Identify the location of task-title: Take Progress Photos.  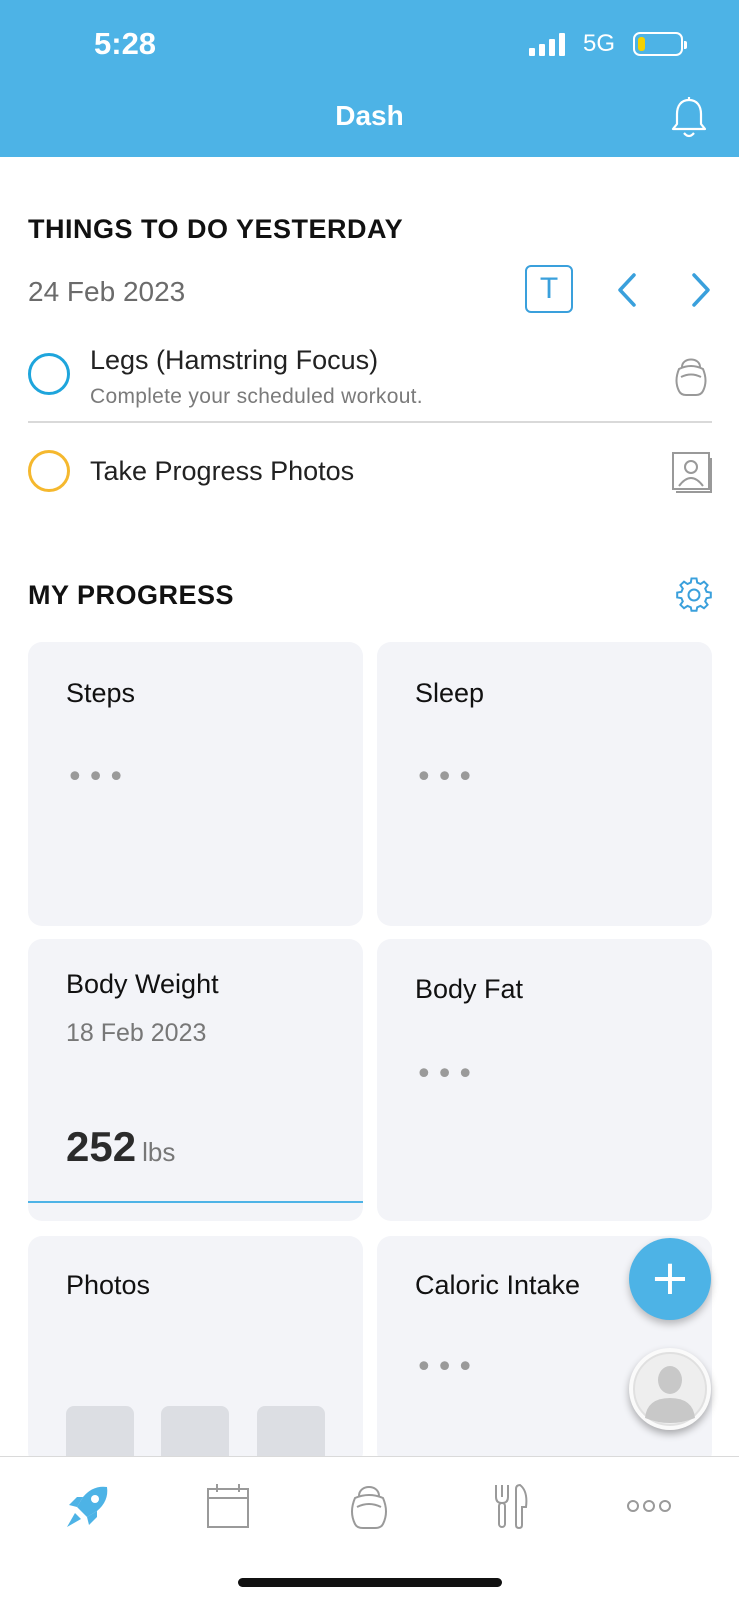
(222, 471).